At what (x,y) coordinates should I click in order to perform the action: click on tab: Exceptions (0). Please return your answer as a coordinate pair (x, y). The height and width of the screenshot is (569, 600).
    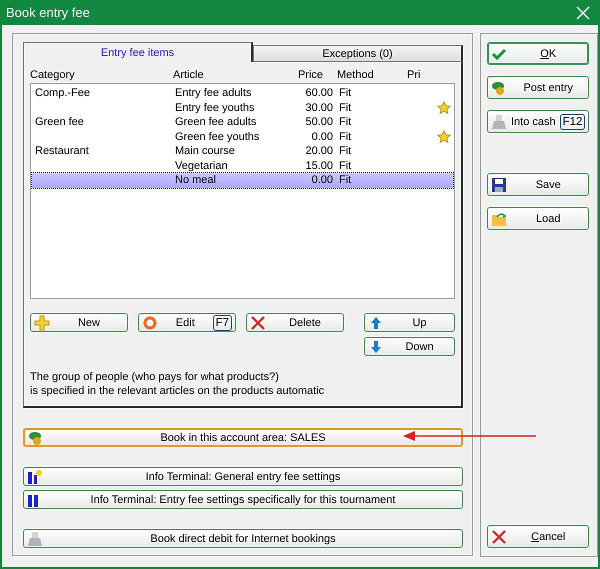
    Looking at the image, I should click on (358, 53).